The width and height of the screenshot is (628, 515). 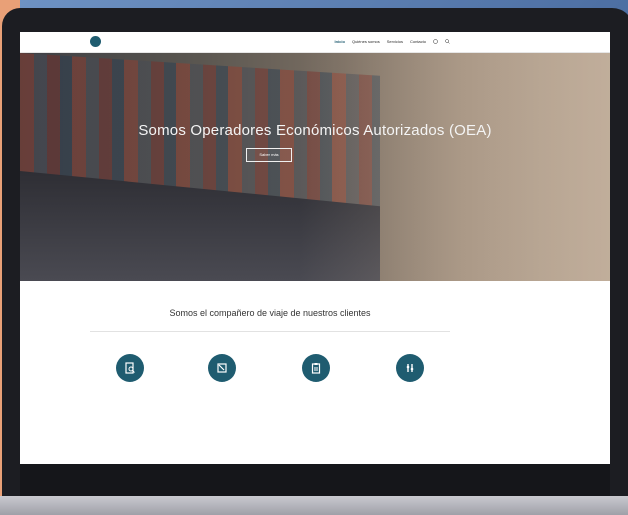 What do you see at coordinates (315, 42) in the screenshot?
I see `top-navbar: Inicio Quiénes somos Servicios Contacto` at bounding box center [315, 42].